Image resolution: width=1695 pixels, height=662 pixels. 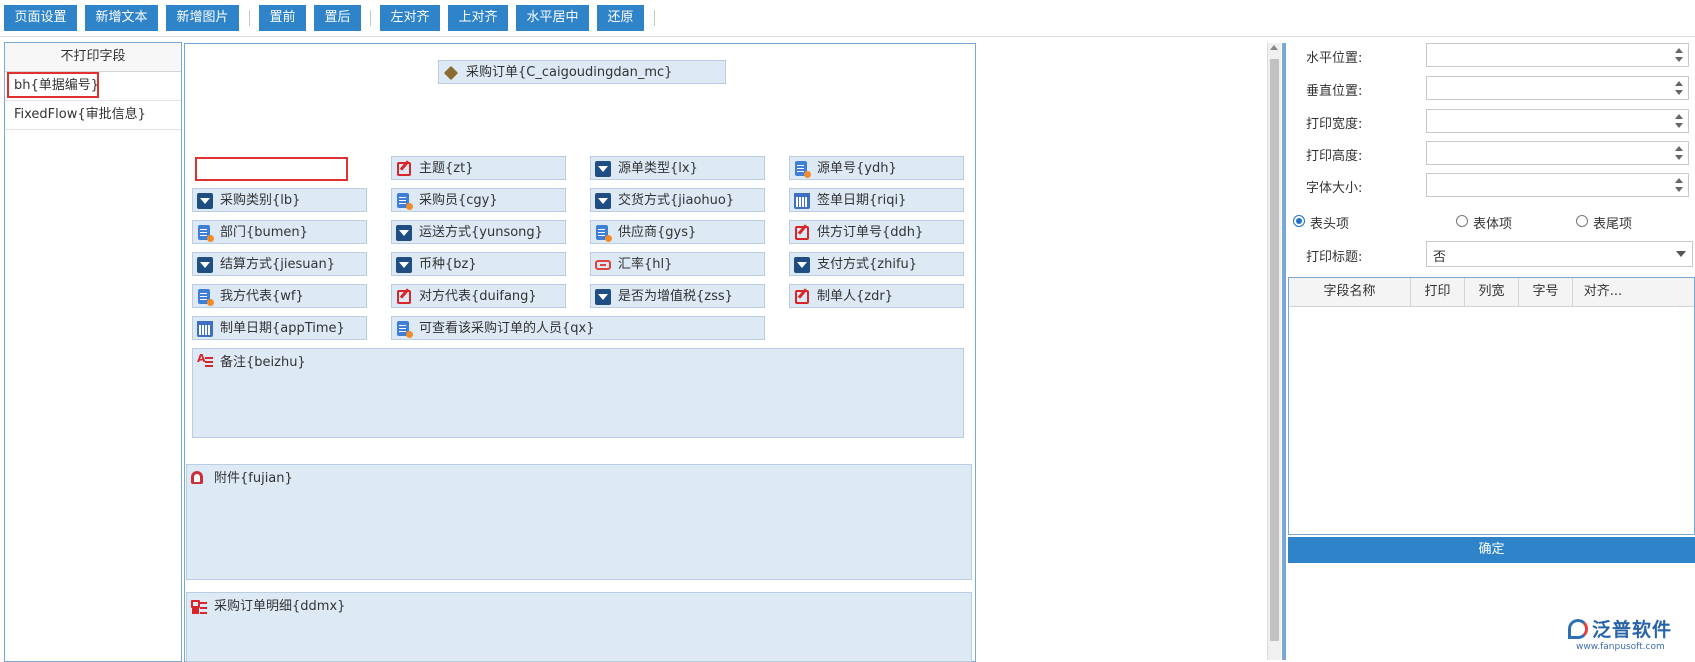 I want to click on radio-footer-item, so click(x=1582, y=221).